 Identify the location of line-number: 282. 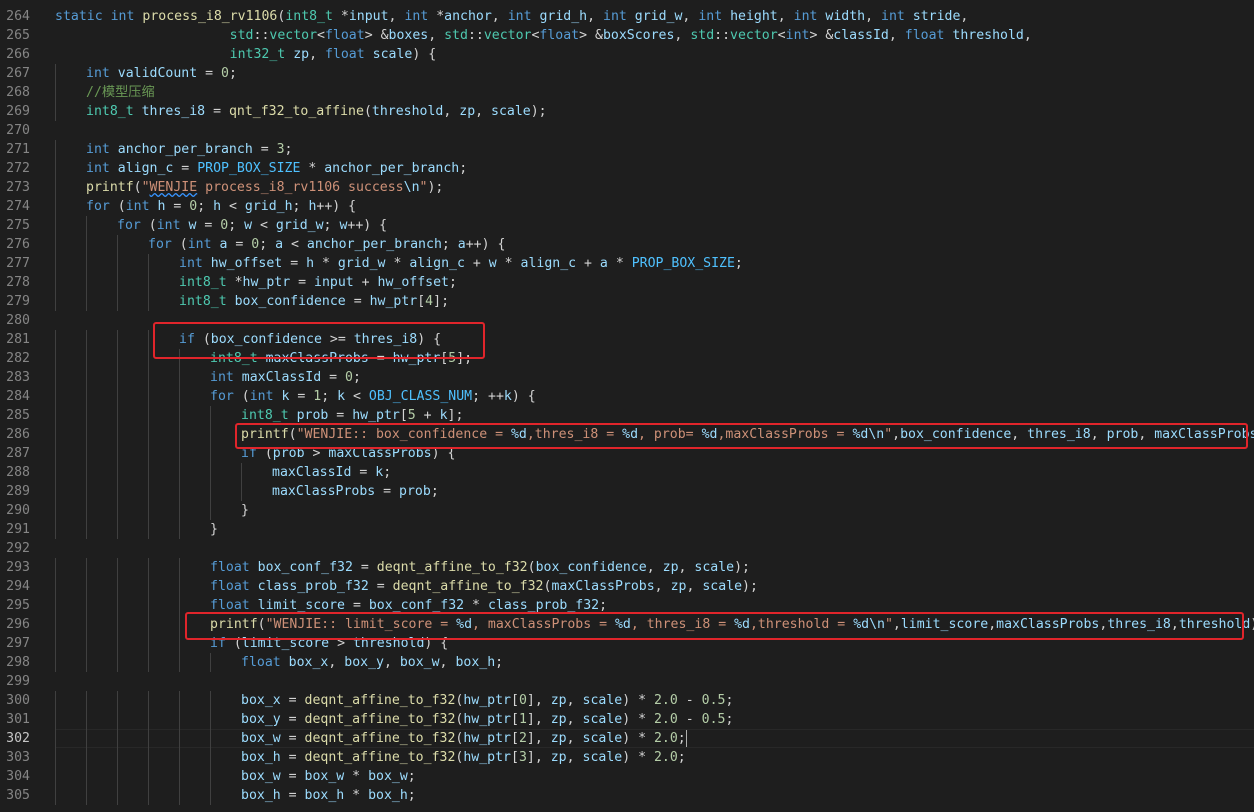
(18, 358).